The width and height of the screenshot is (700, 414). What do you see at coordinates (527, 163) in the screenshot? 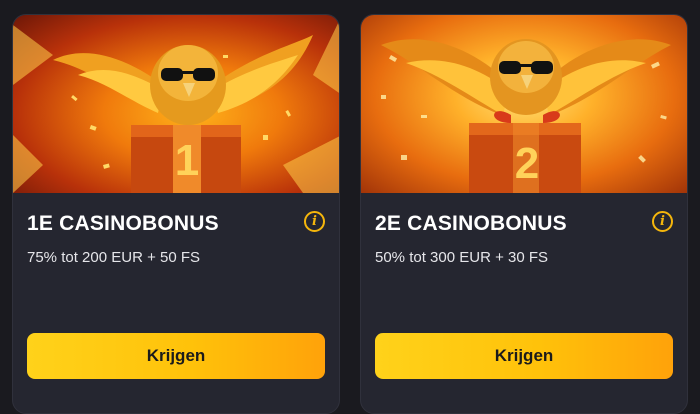
I see `gift-number-2: 2` at bounding box center [527, 163].